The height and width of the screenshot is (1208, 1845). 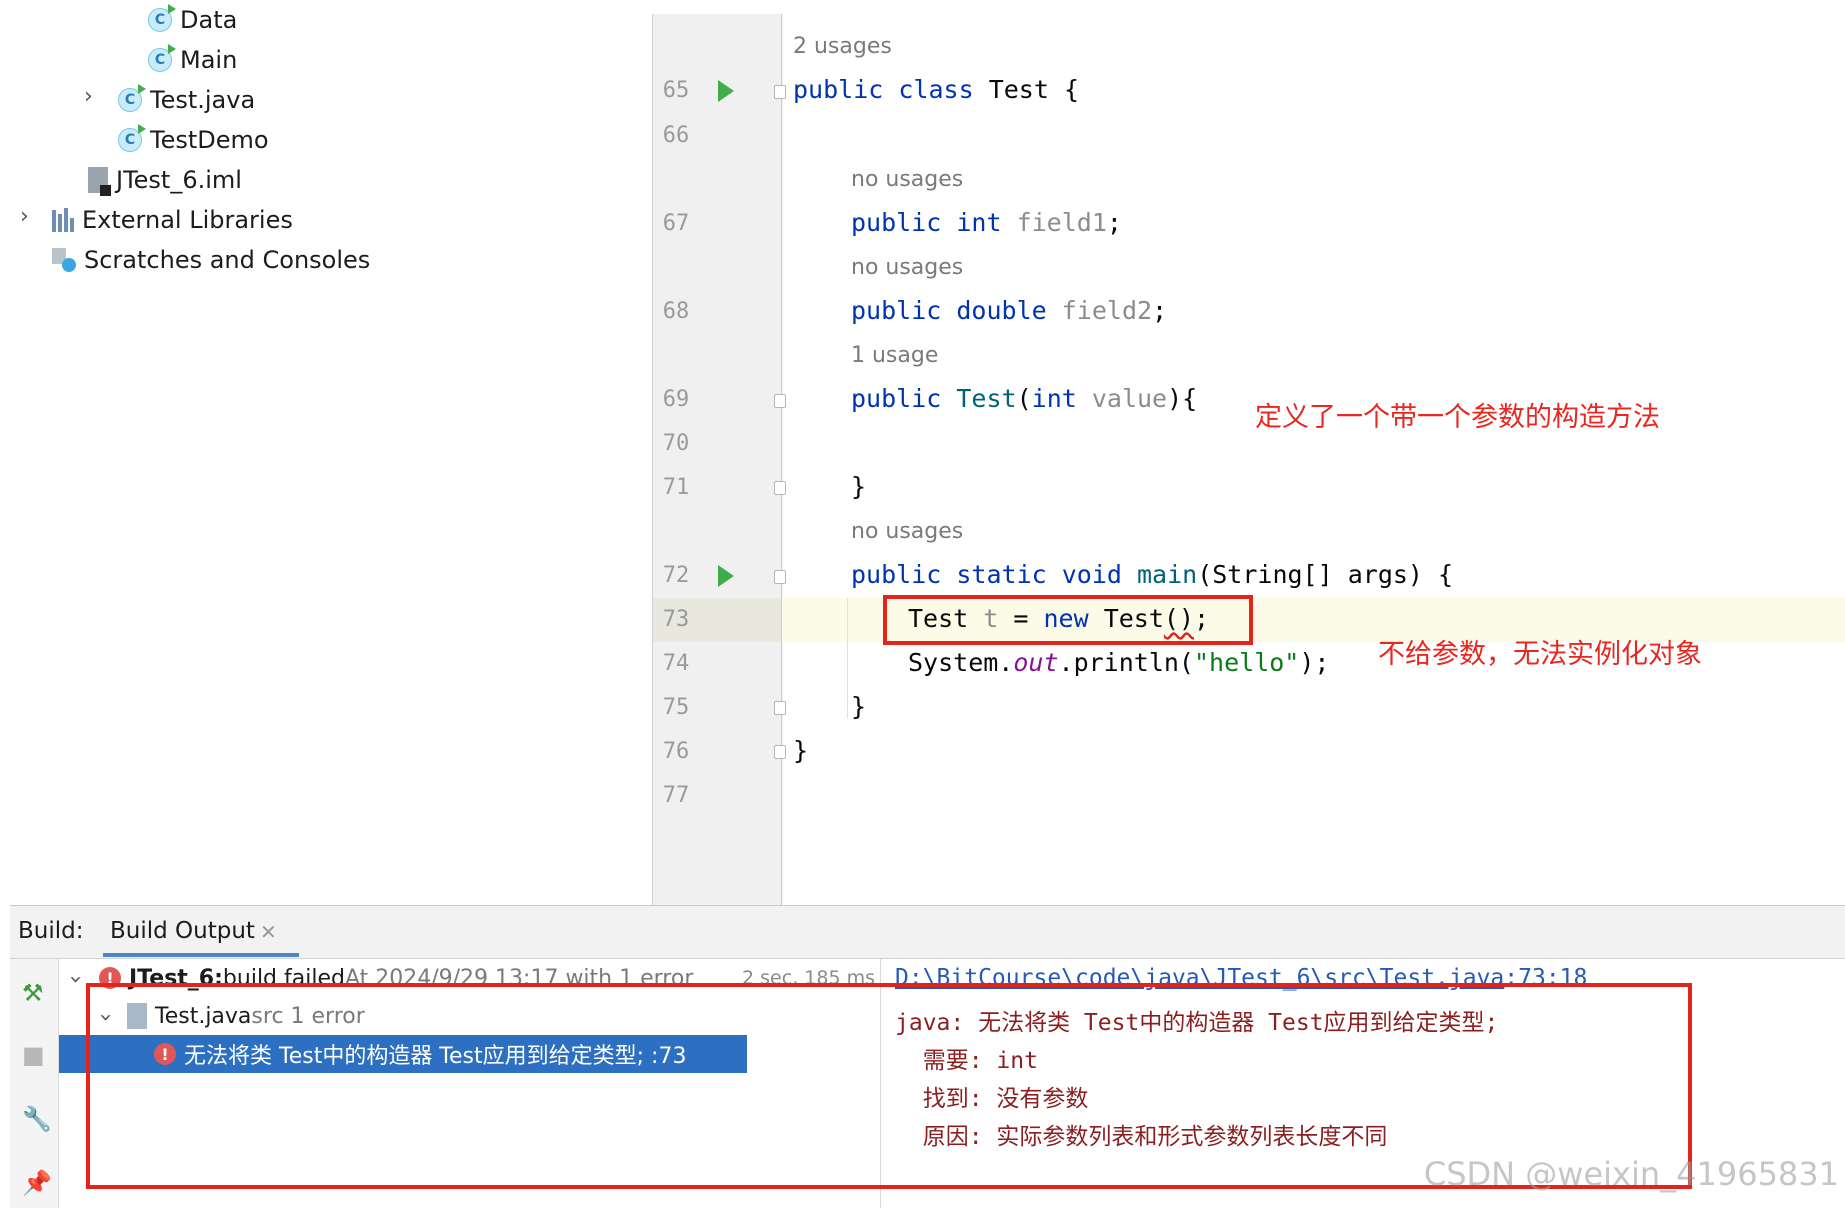 I want to click on code-line-76: }, so click(x=801, y=750).